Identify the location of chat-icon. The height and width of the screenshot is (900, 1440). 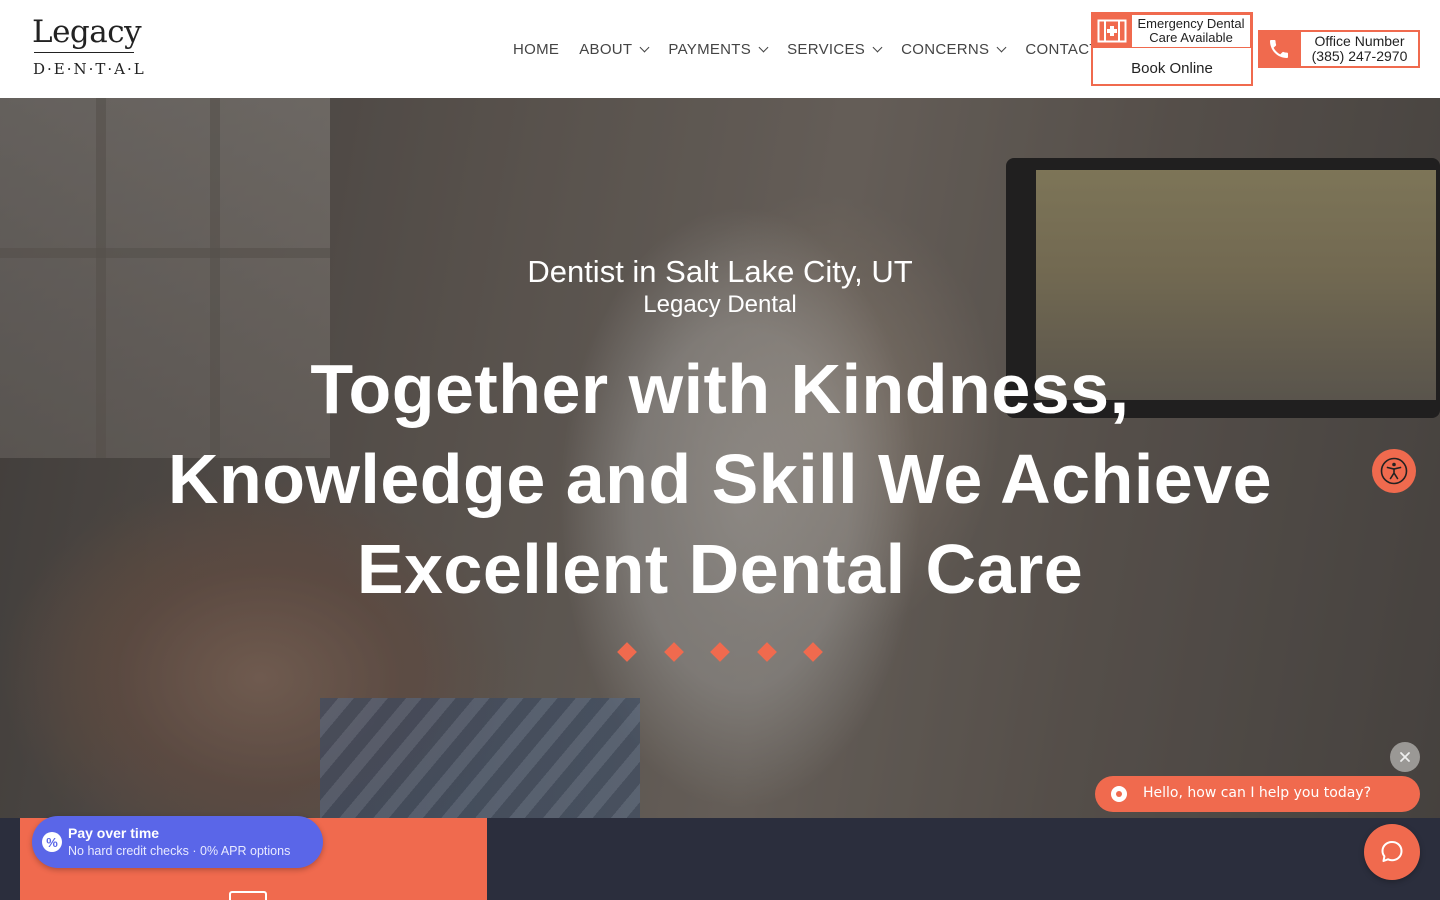
(1392, 851).